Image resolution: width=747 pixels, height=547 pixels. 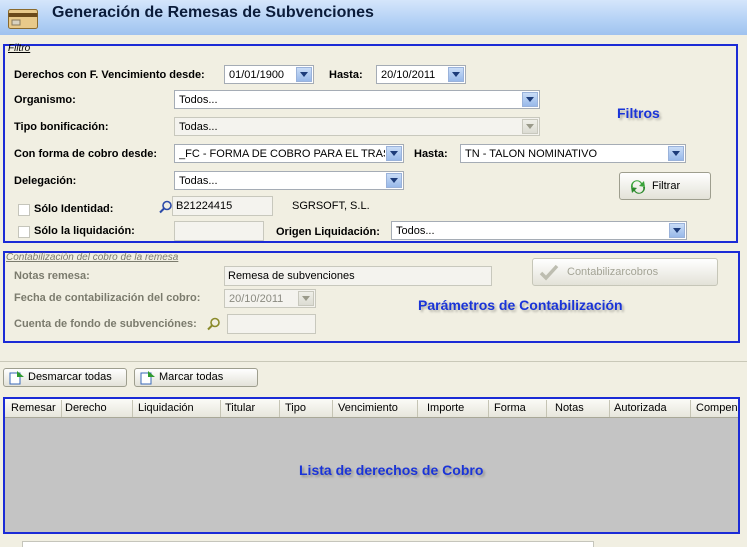 I want to click on fecha-hasta-select: 20/10/2011, so click(x=421, y=74).